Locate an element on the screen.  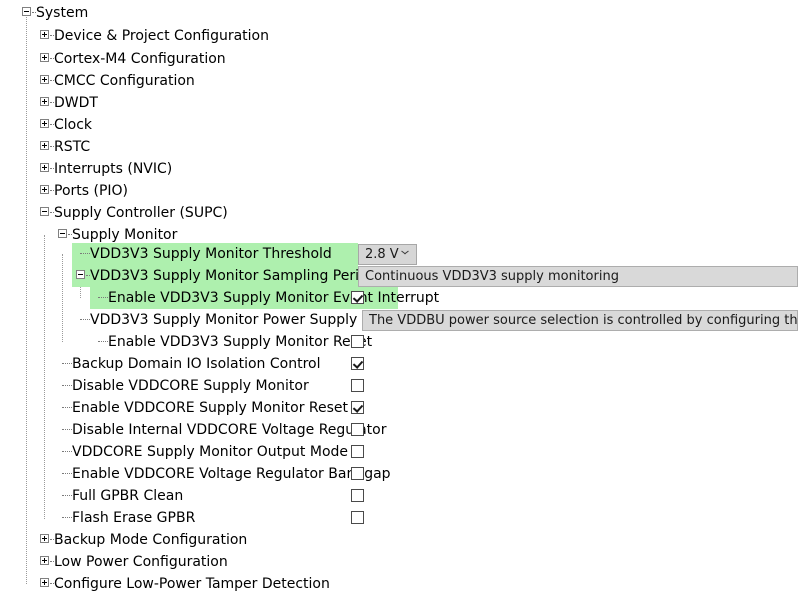
checkbox-vddcore-out-mode is located at coordinates (357, 451).